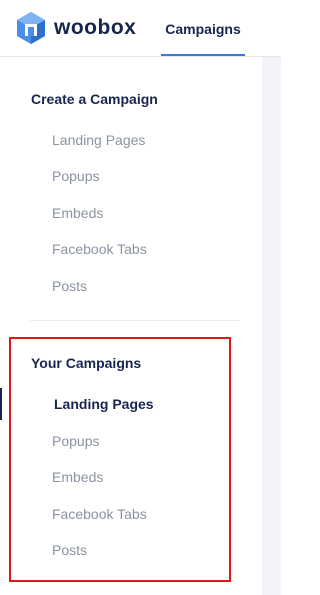  I want to click on section-title-create: Create a Campaign, so click(94, 99).